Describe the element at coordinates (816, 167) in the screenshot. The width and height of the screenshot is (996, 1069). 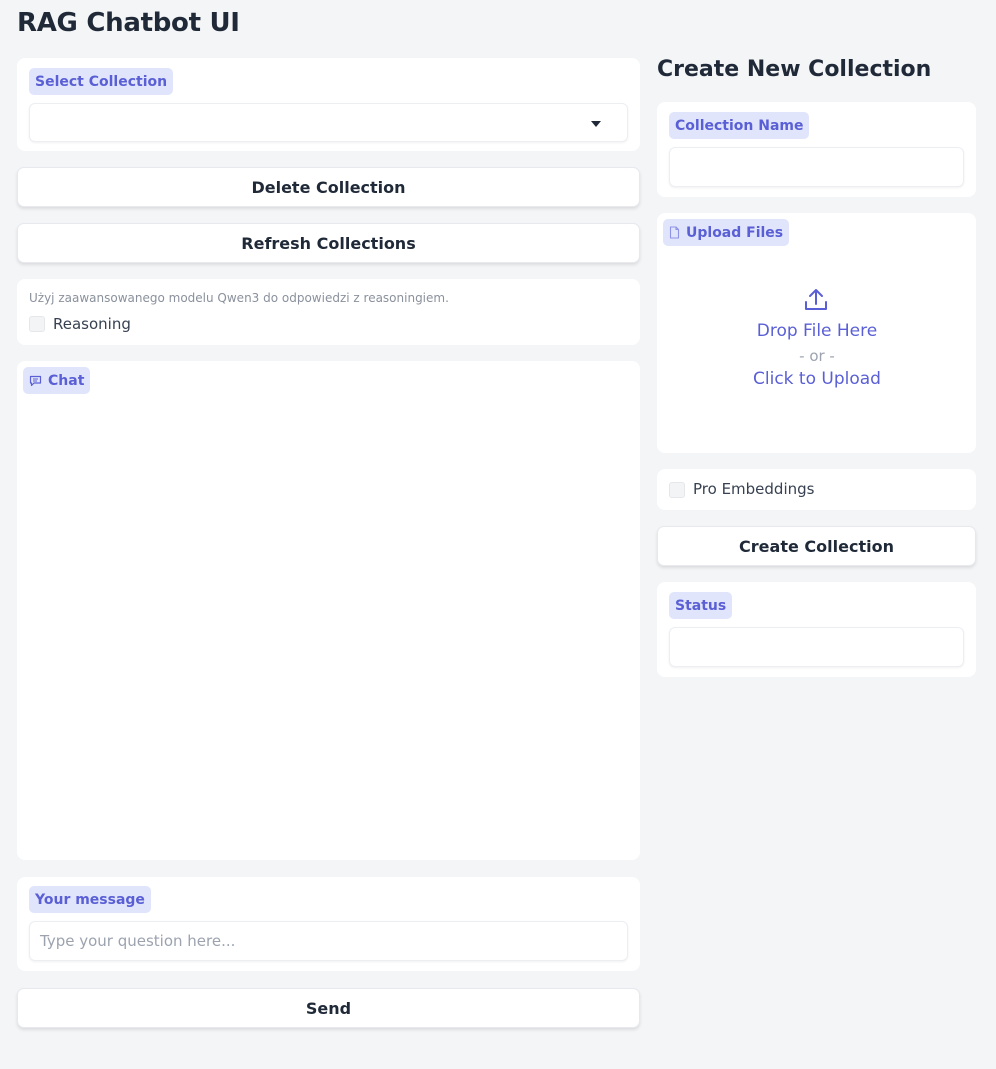
I see `collection-name-input` at that location.